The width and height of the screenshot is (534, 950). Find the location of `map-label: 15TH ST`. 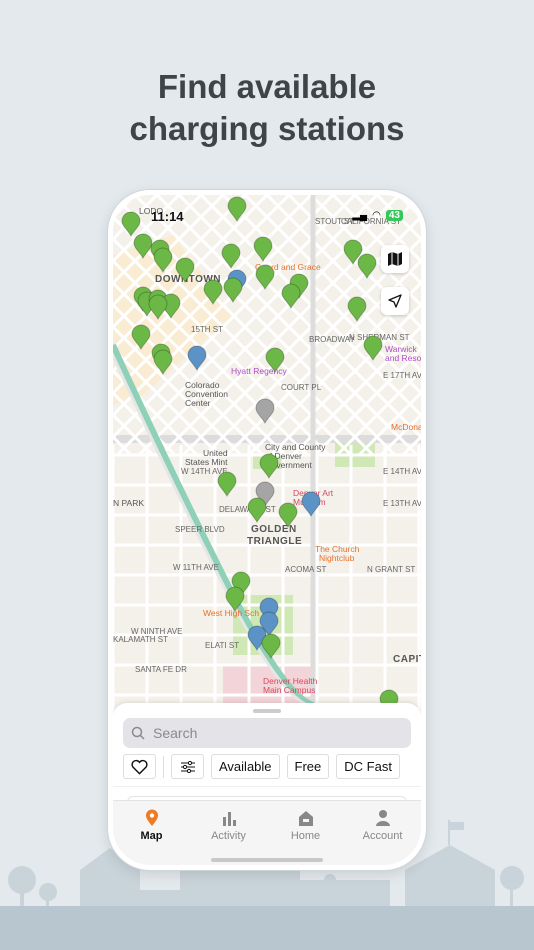

map-label: 15TH ST is located at coordinates (207, 329).